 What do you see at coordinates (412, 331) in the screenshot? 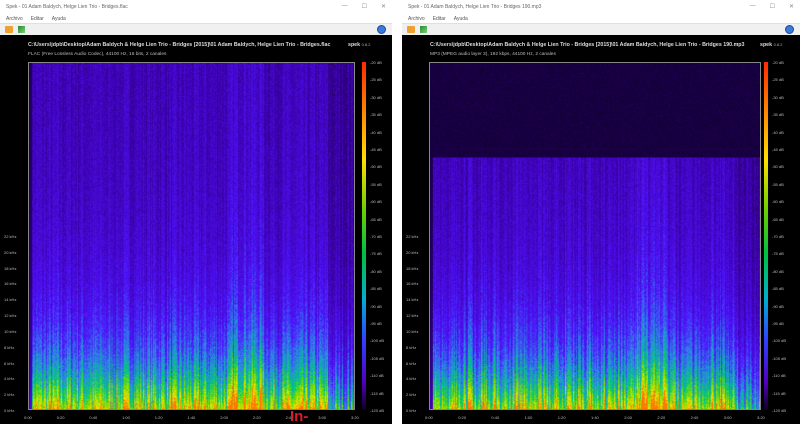
I see `freq-tick-label: 10 kHz` at bounding box center [412, 331].